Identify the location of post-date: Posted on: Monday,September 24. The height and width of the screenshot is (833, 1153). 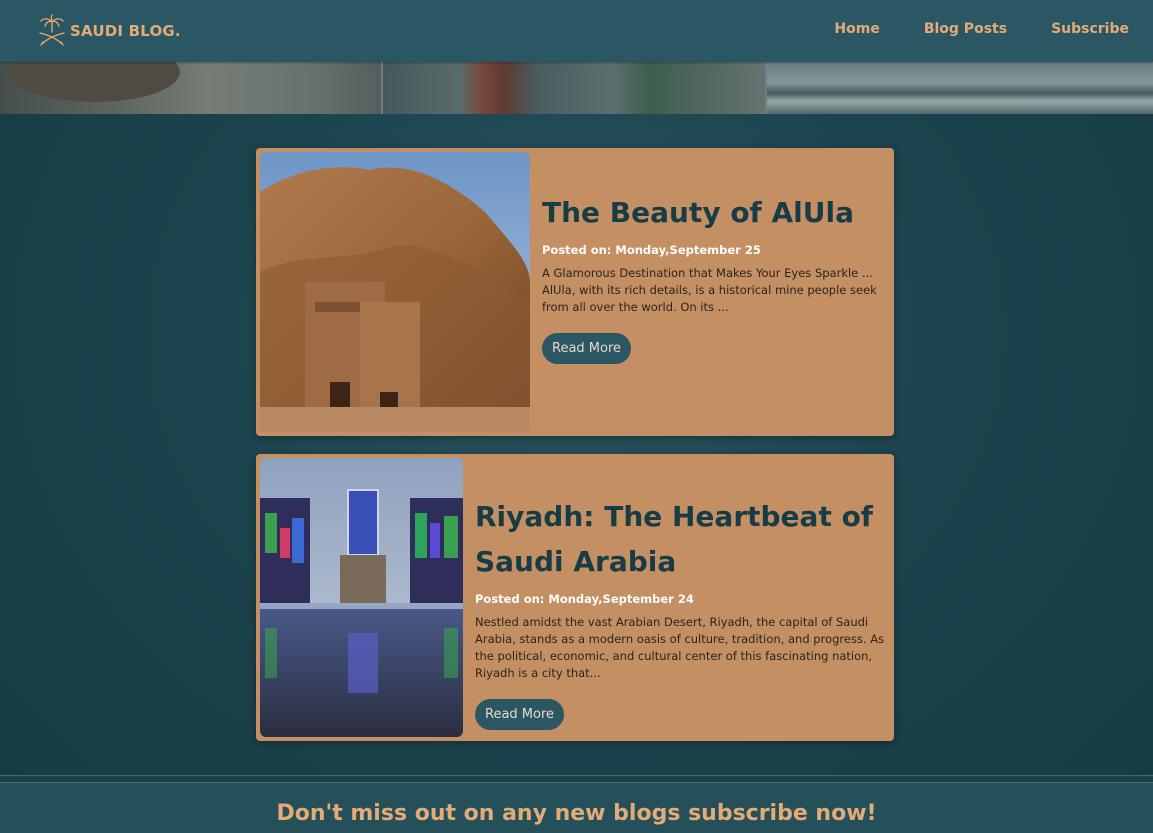
(584, 599).